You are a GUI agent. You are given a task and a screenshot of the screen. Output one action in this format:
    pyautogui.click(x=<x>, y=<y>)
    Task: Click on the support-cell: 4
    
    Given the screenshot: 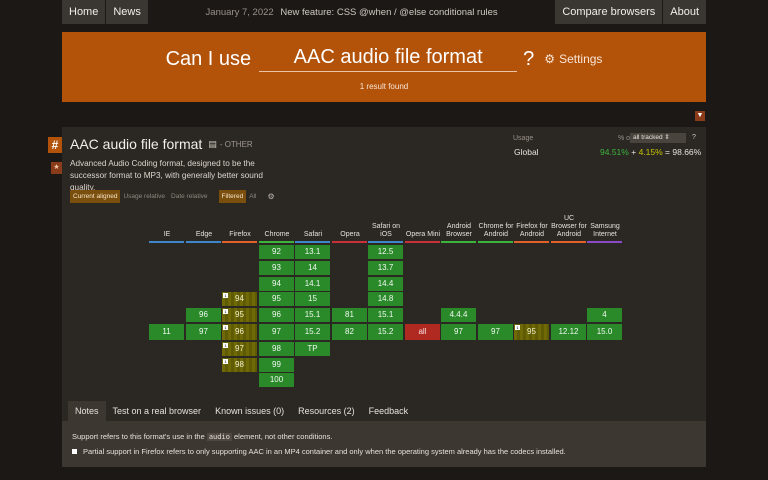 What is the action you would take?
    pyautogui.click(x=604, y=315)
    